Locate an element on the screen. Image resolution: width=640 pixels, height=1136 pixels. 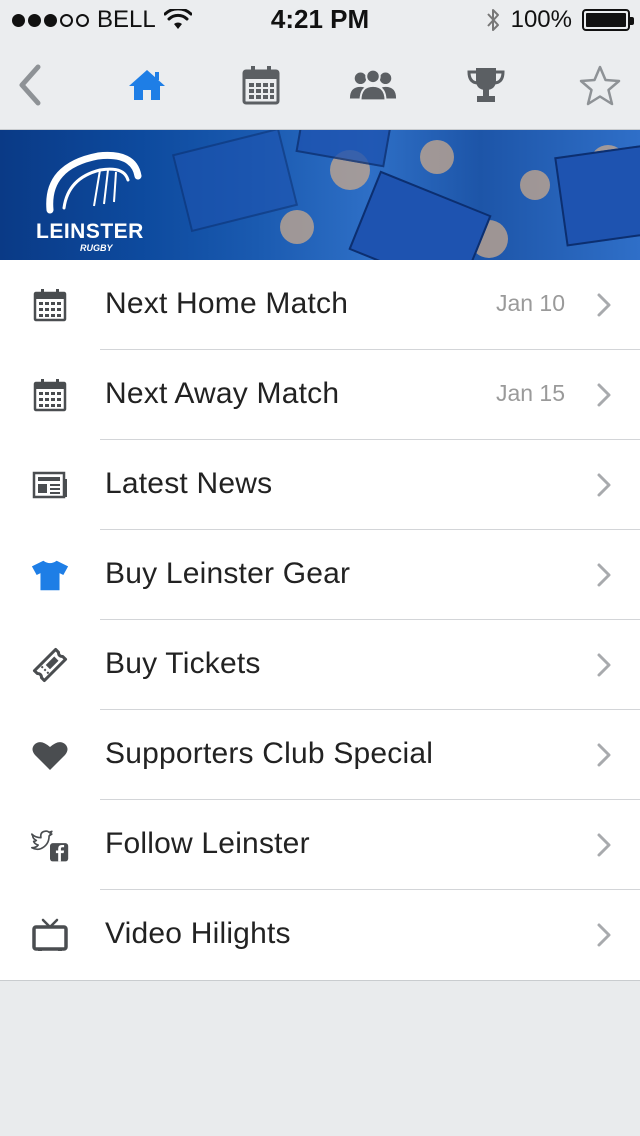
nav-calendar-button is located at coordinates (261, 85).